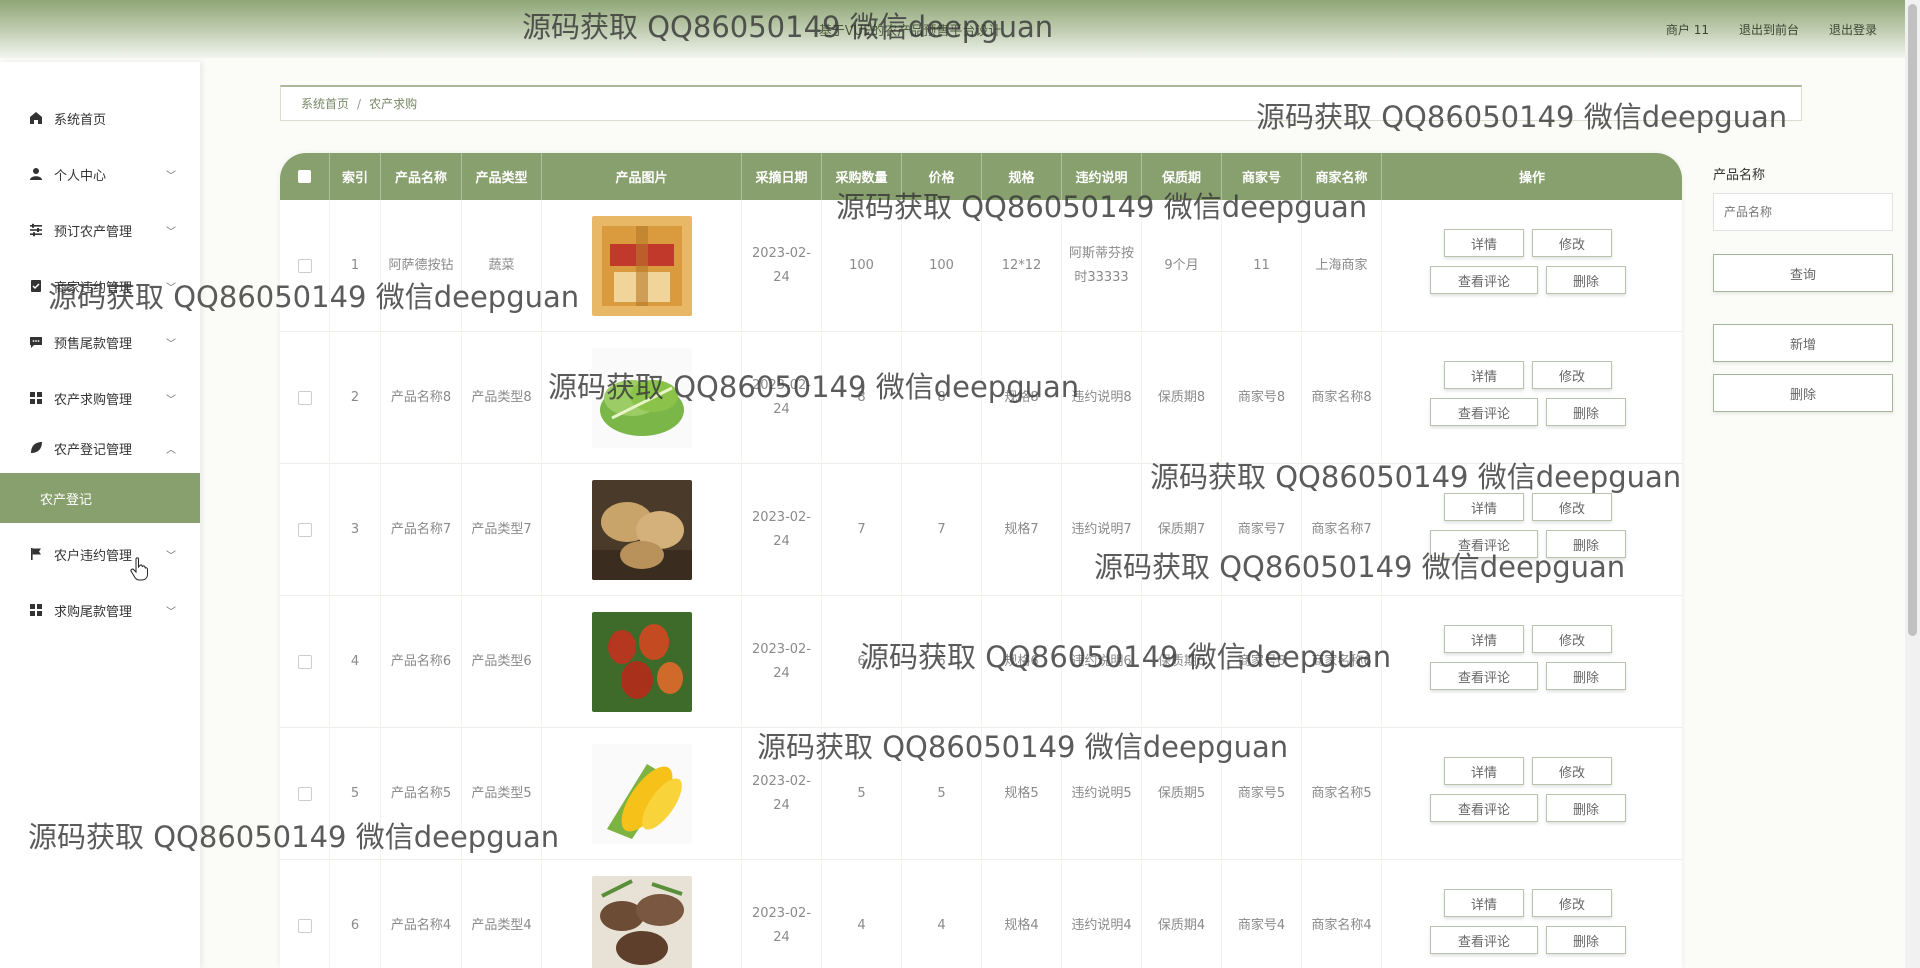 This screenshot has width=1920, height=968. What do you see at coordinates (1262, 794) in the screenshot?
I see `merchant-no-cell: 商家号5` at bounding box center [1262, 794].